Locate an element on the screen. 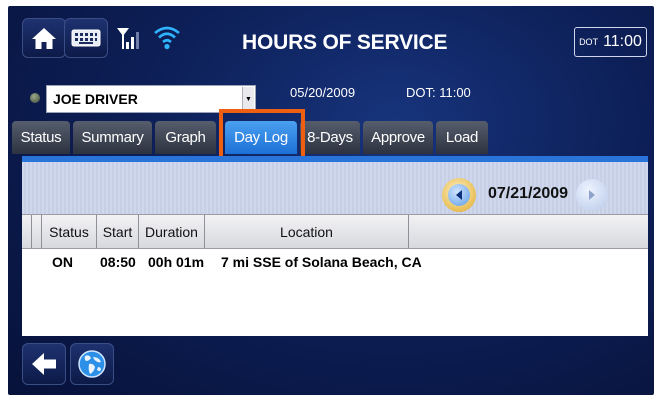  cell-duration: 00h 01m is located at coordinates (176, 262).